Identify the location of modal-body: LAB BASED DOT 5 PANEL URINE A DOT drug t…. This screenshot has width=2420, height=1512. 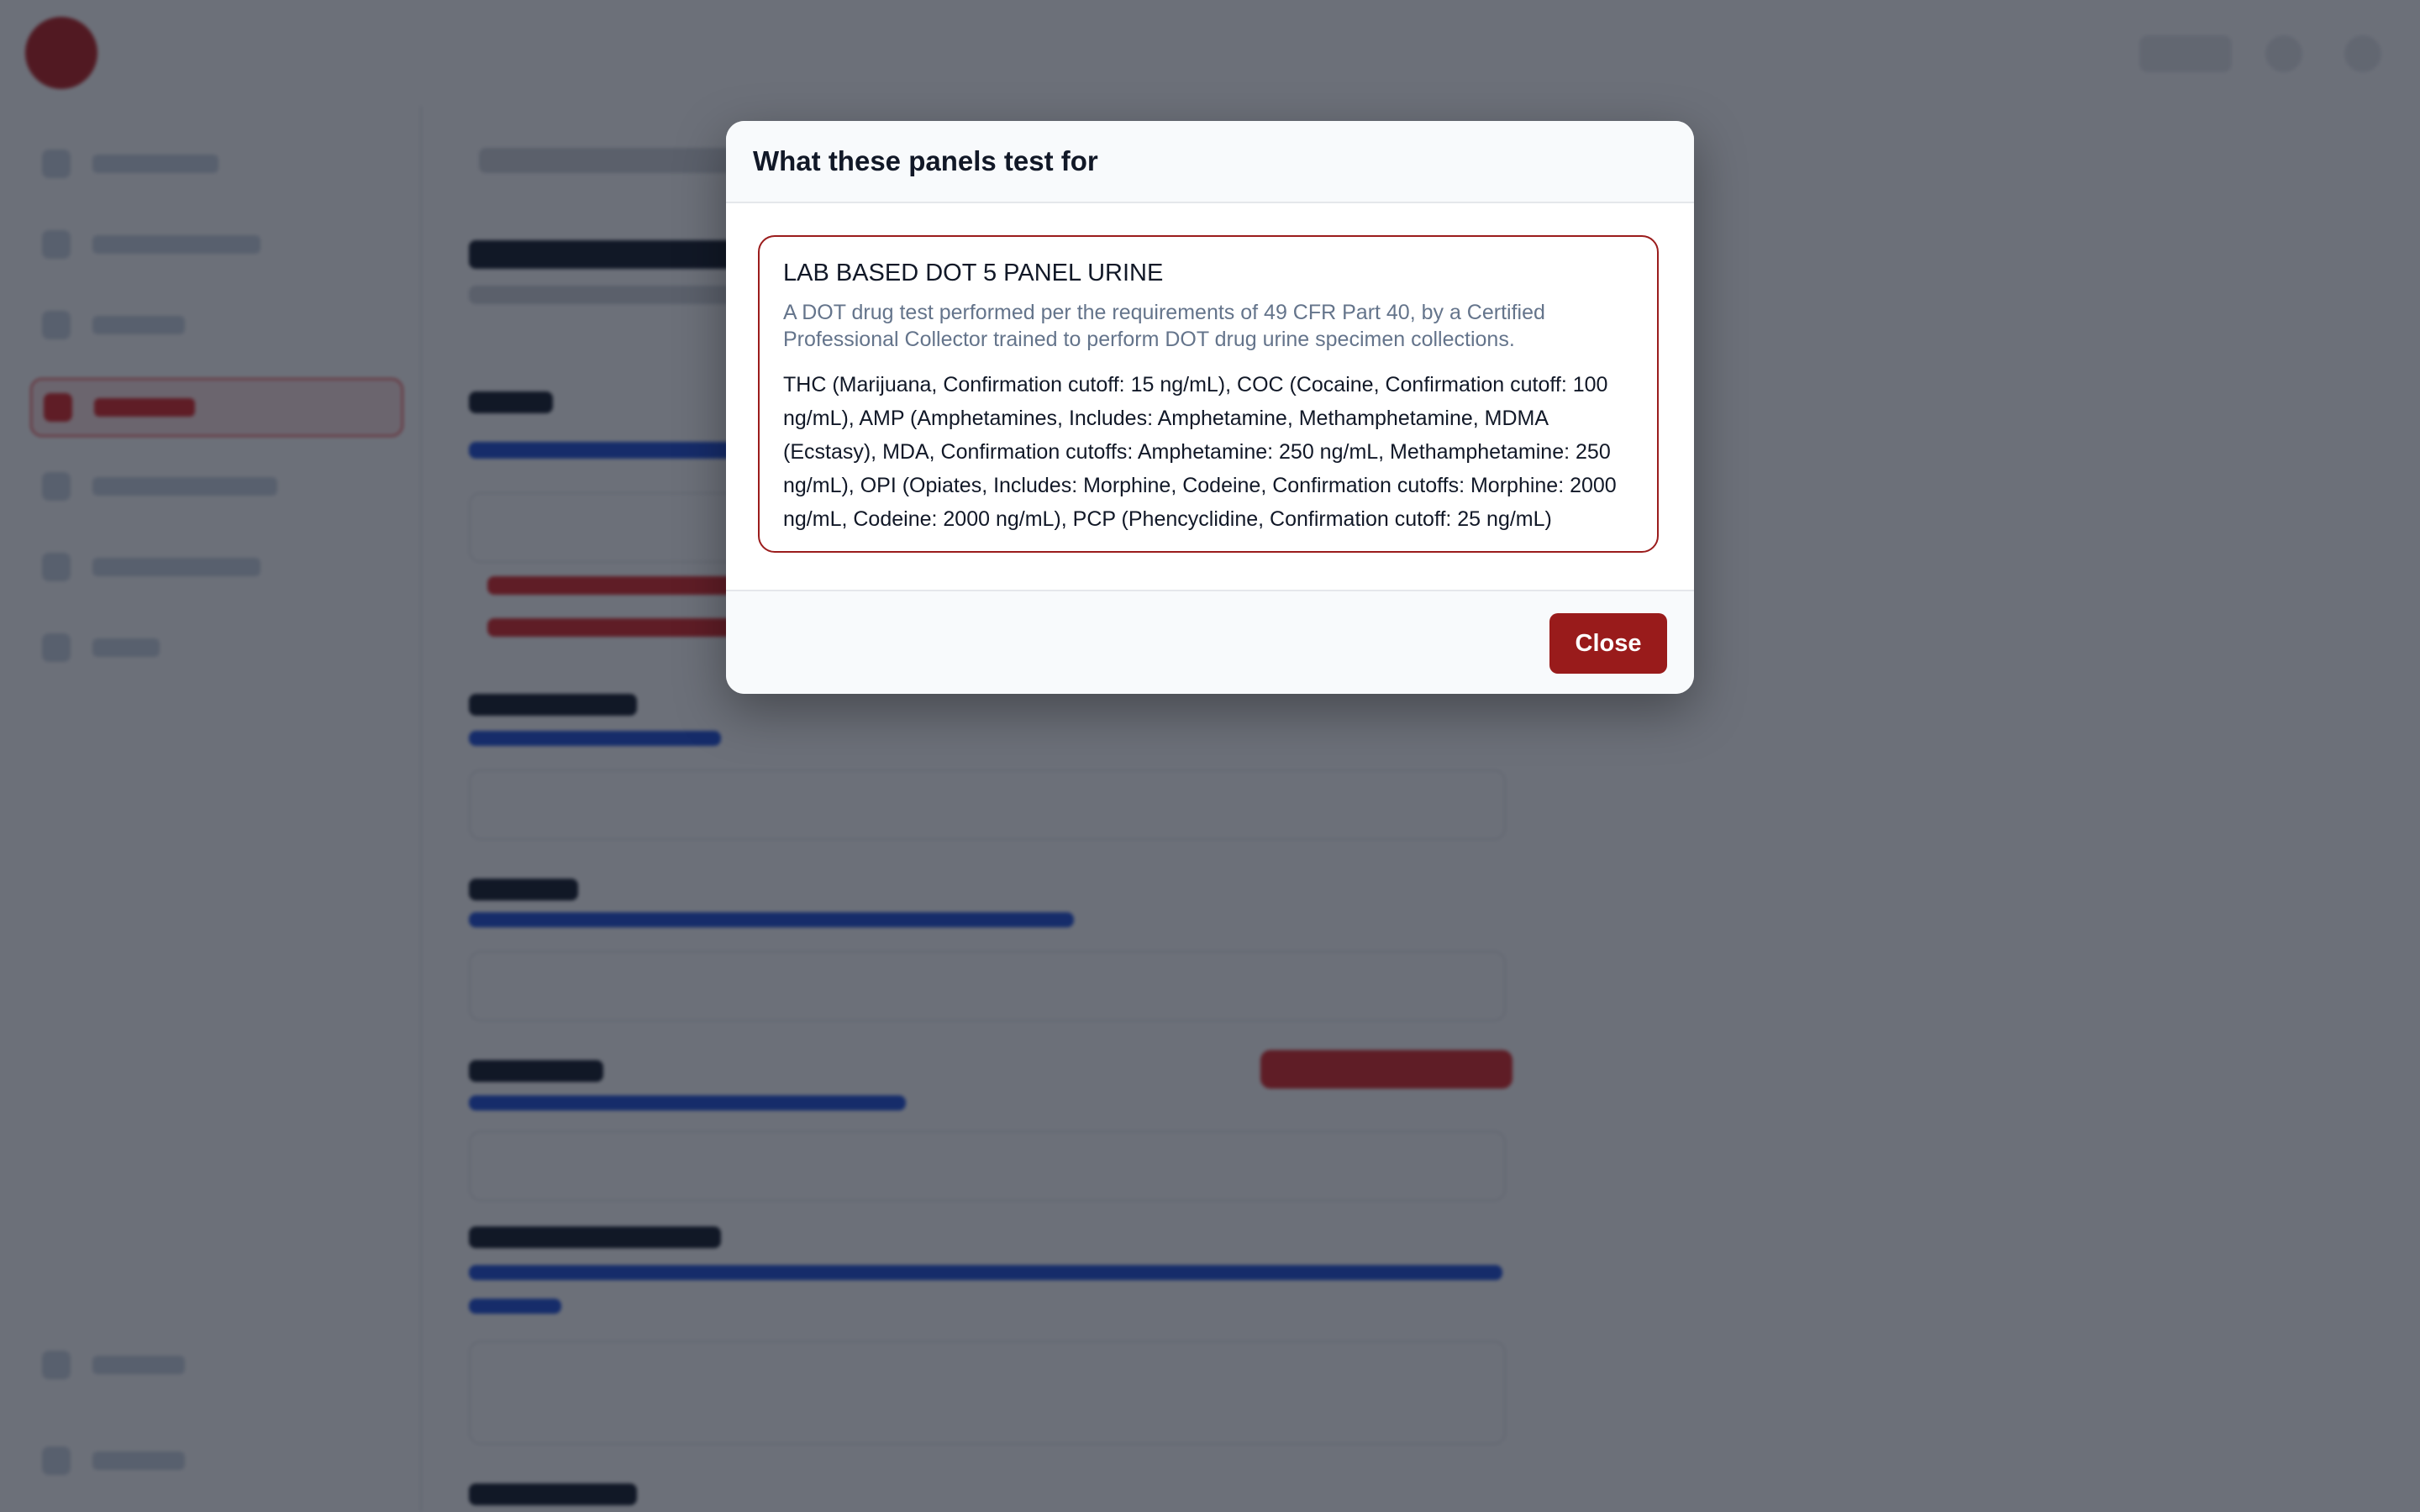
(1210, 415).